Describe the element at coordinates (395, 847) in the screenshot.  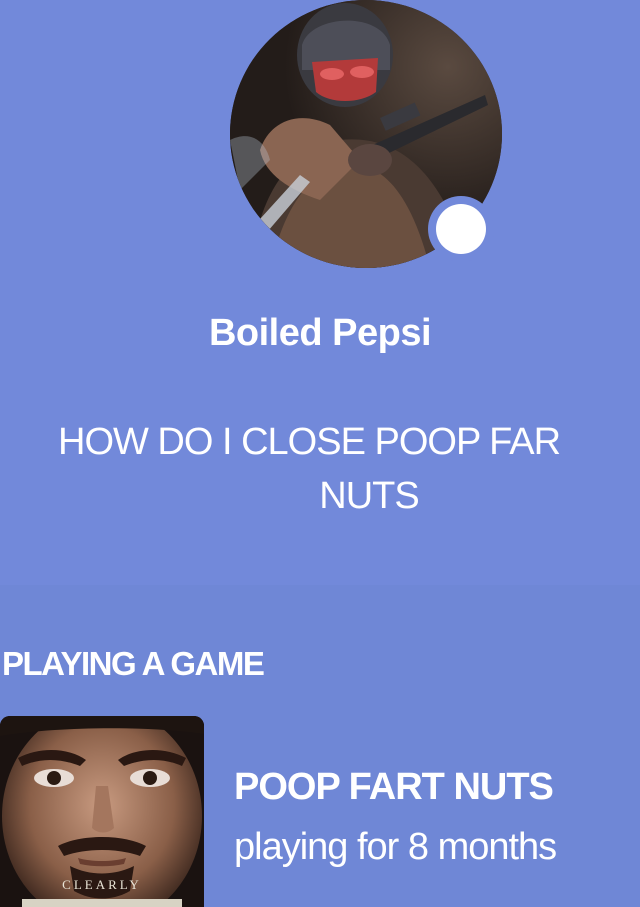
I see `game-elapsed-time: playing for 8 months` at that location.